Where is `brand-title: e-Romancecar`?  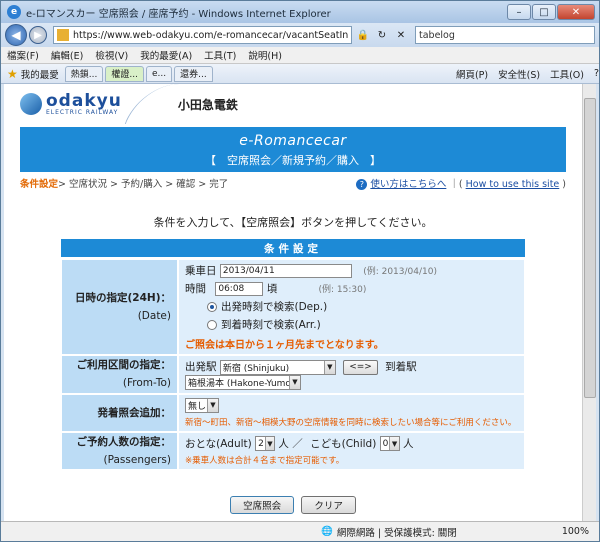 brand-title: e-Romancecar is located at coordinates (293, 141).